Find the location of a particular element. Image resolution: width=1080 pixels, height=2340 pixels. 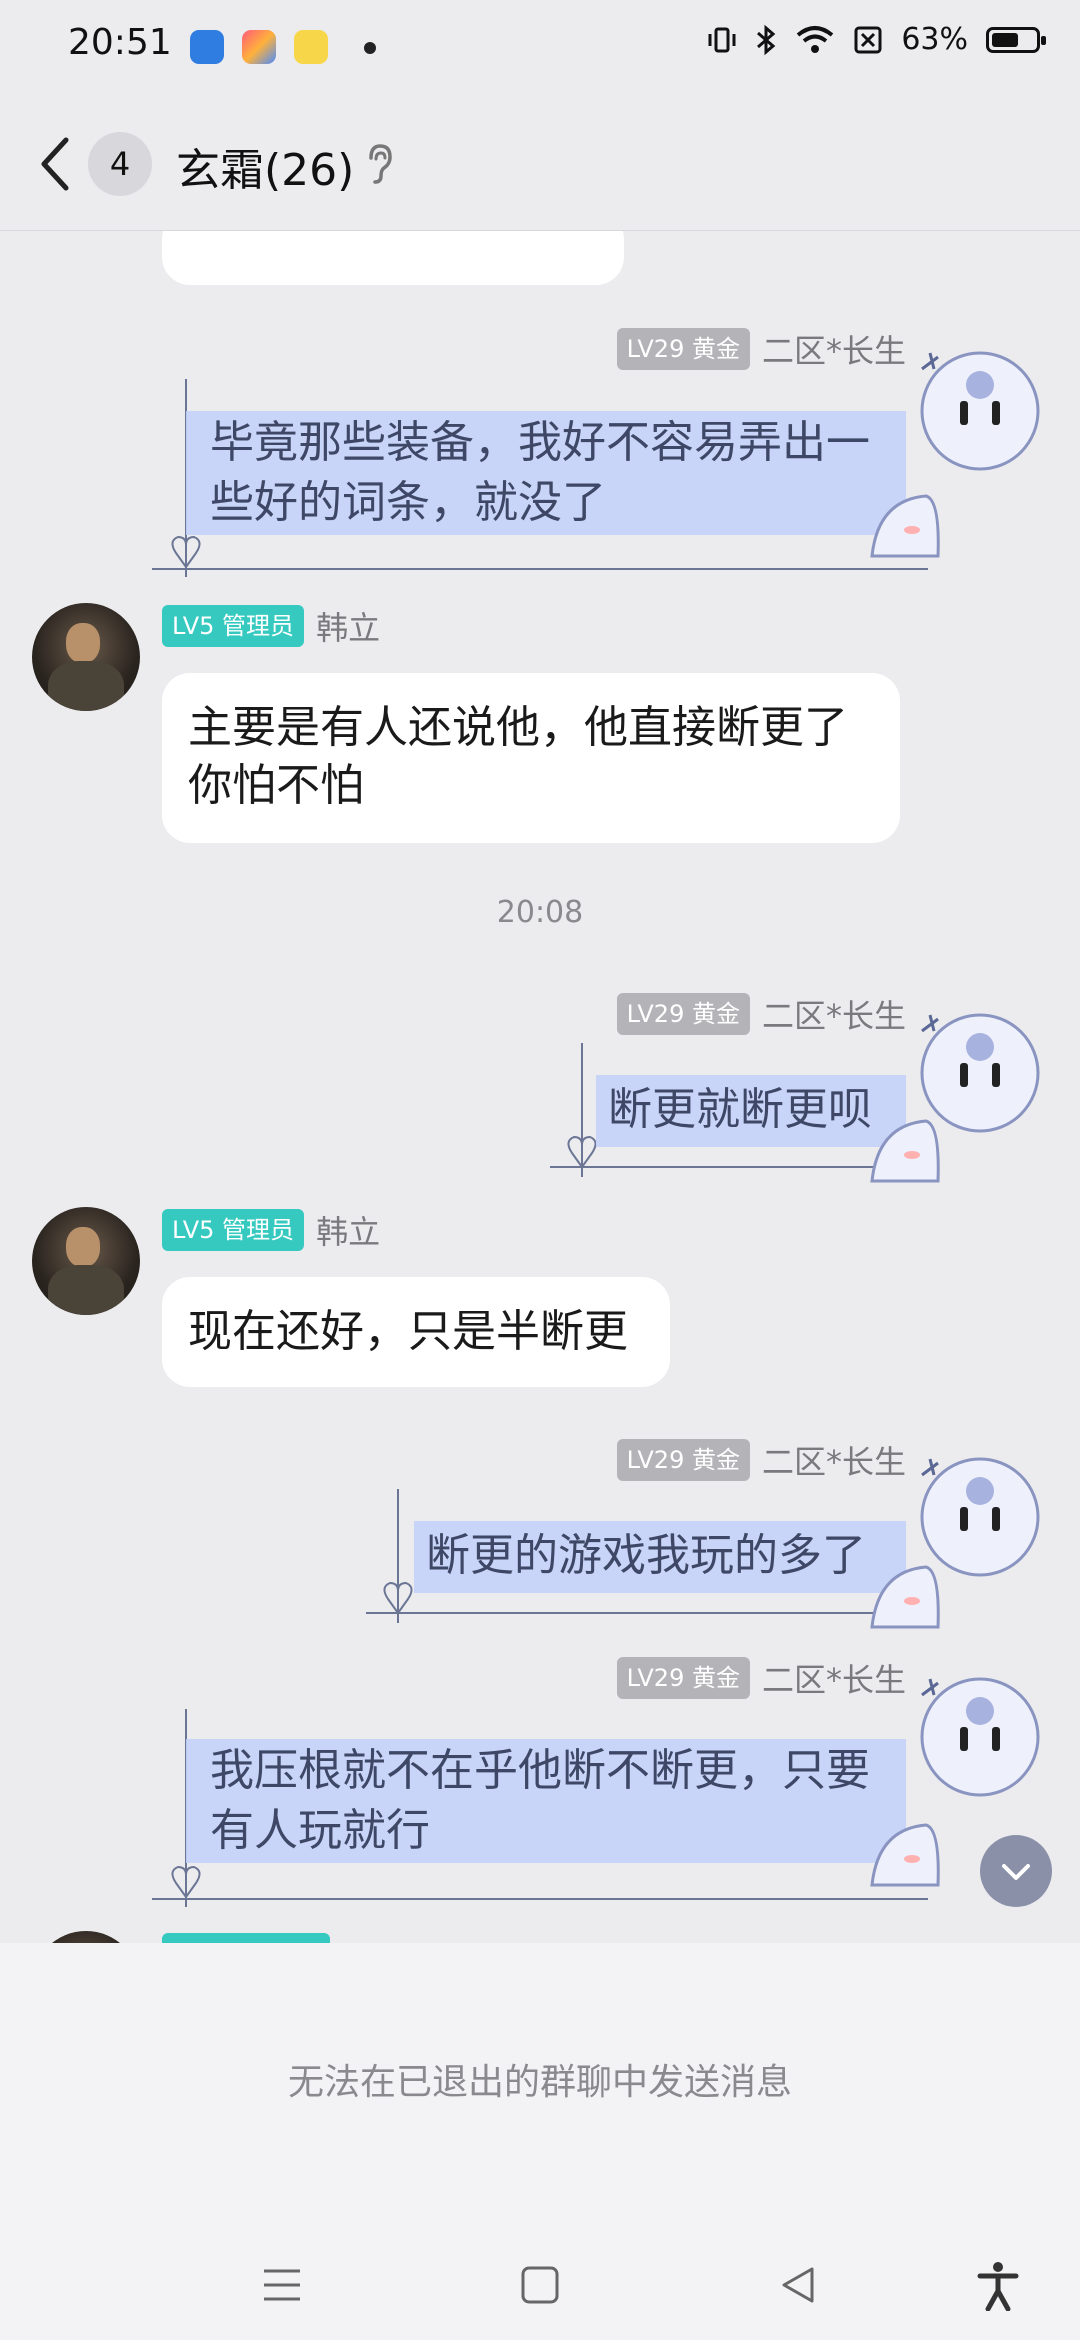

status-icons: 63% is located at coordinates (876, 39).